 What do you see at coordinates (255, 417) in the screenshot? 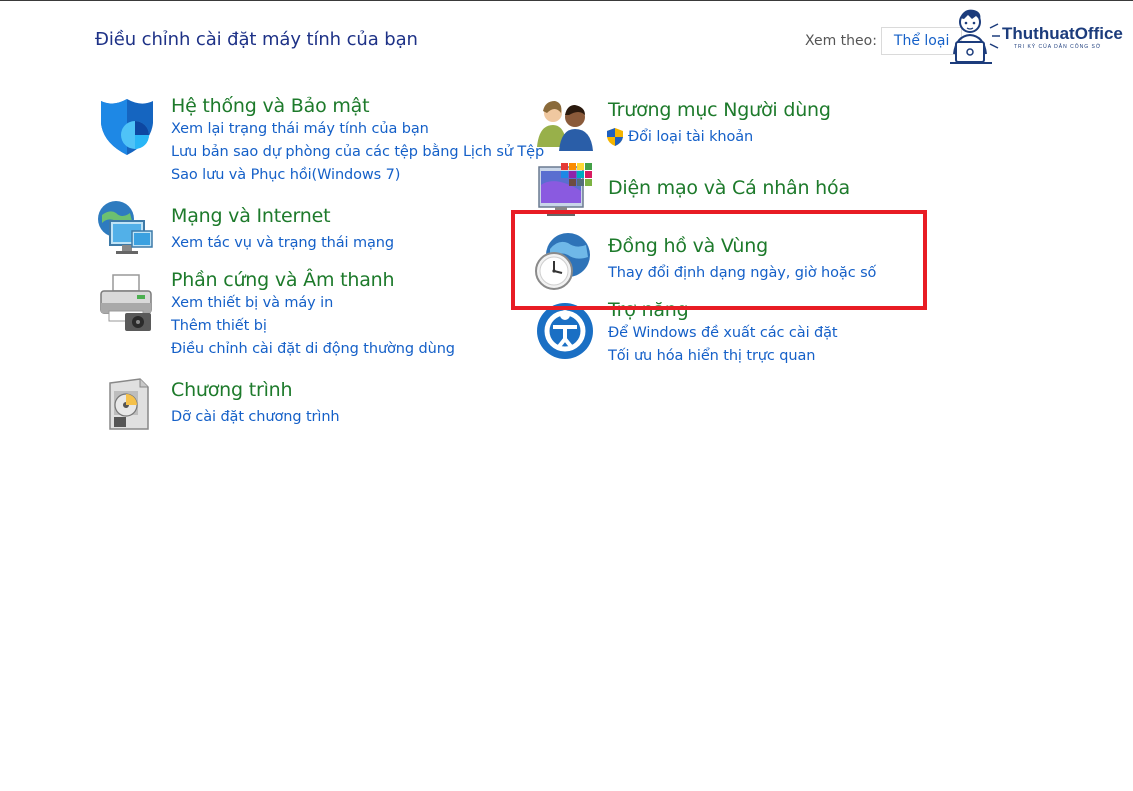
I see `category-link: Dỡ cài đặt chương trình` at bounding box center [255, 417].